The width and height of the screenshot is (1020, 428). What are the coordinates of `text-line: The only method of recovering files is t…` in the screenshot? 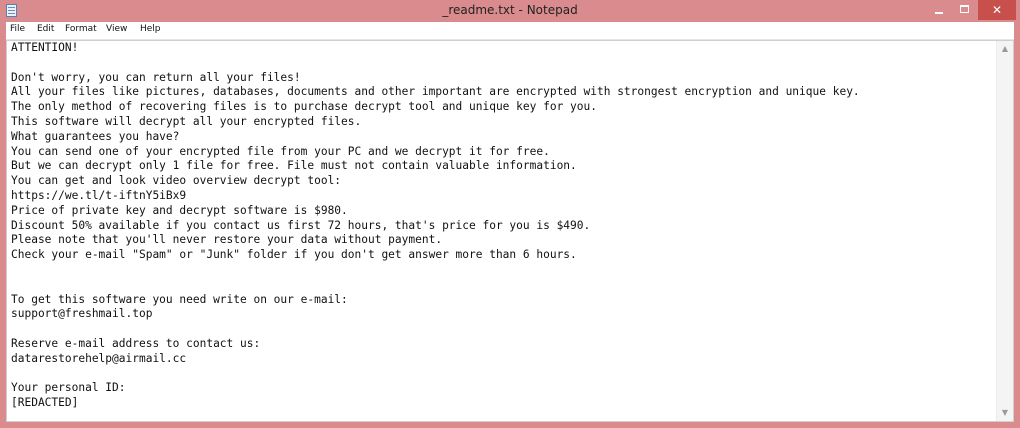 It's located at (304, 107).